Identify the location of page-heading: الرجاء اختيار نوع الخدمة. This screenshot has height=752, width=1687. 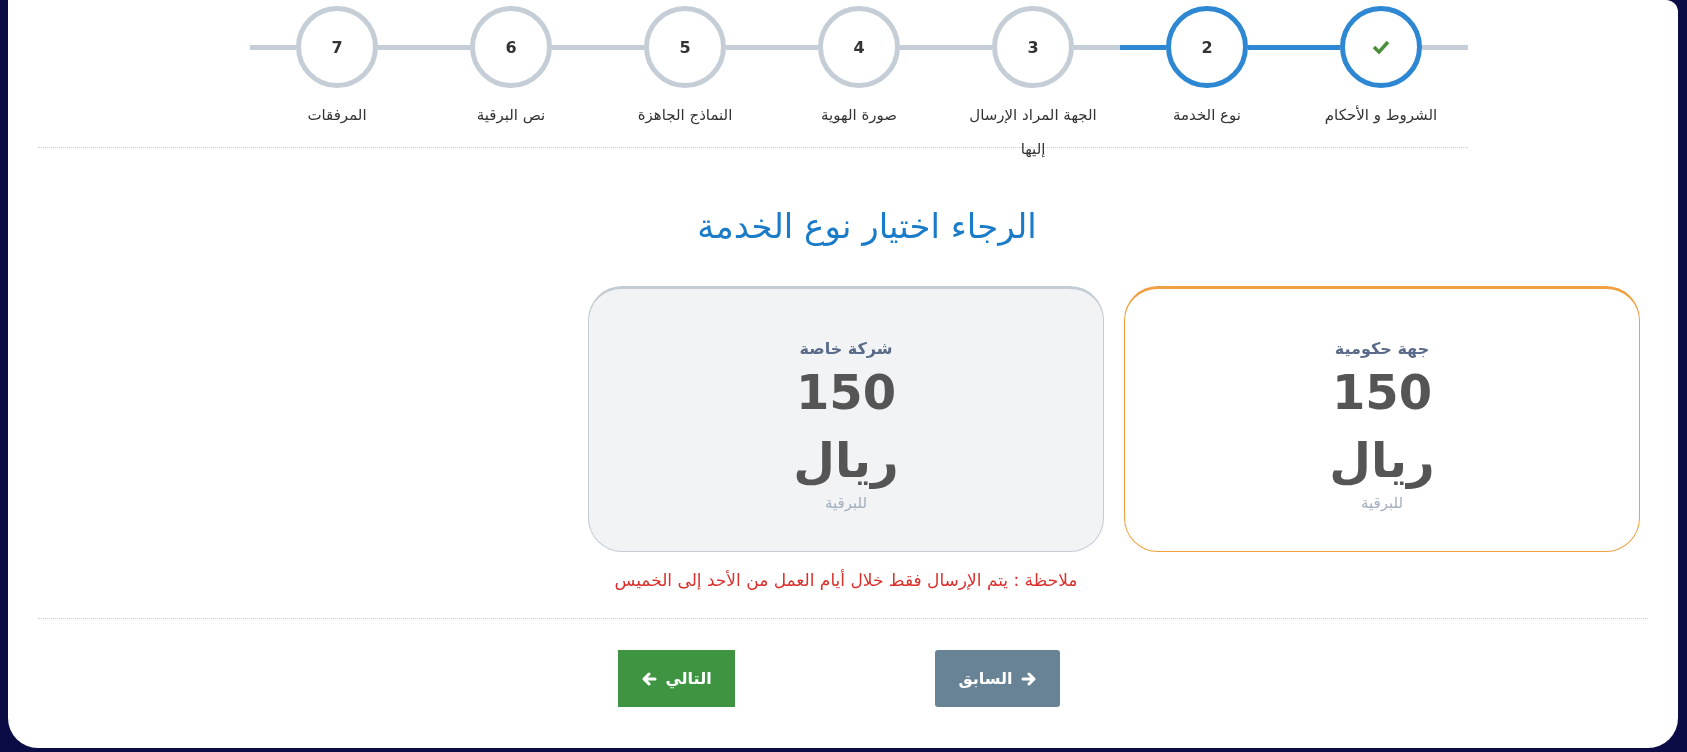
(867, 226).